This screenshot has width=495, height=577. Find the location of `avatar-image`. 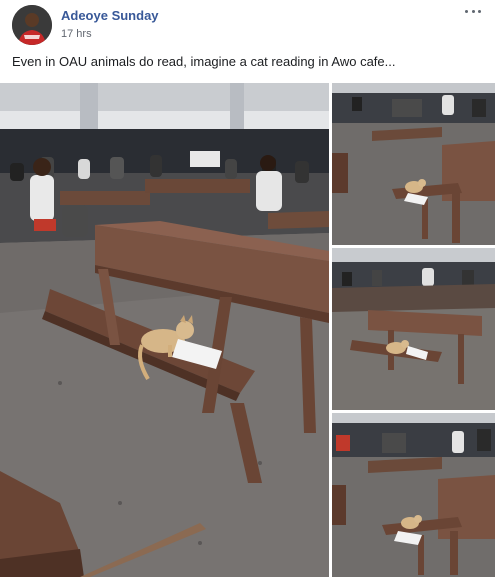

avatar-image is located at coordinates (32, 25).